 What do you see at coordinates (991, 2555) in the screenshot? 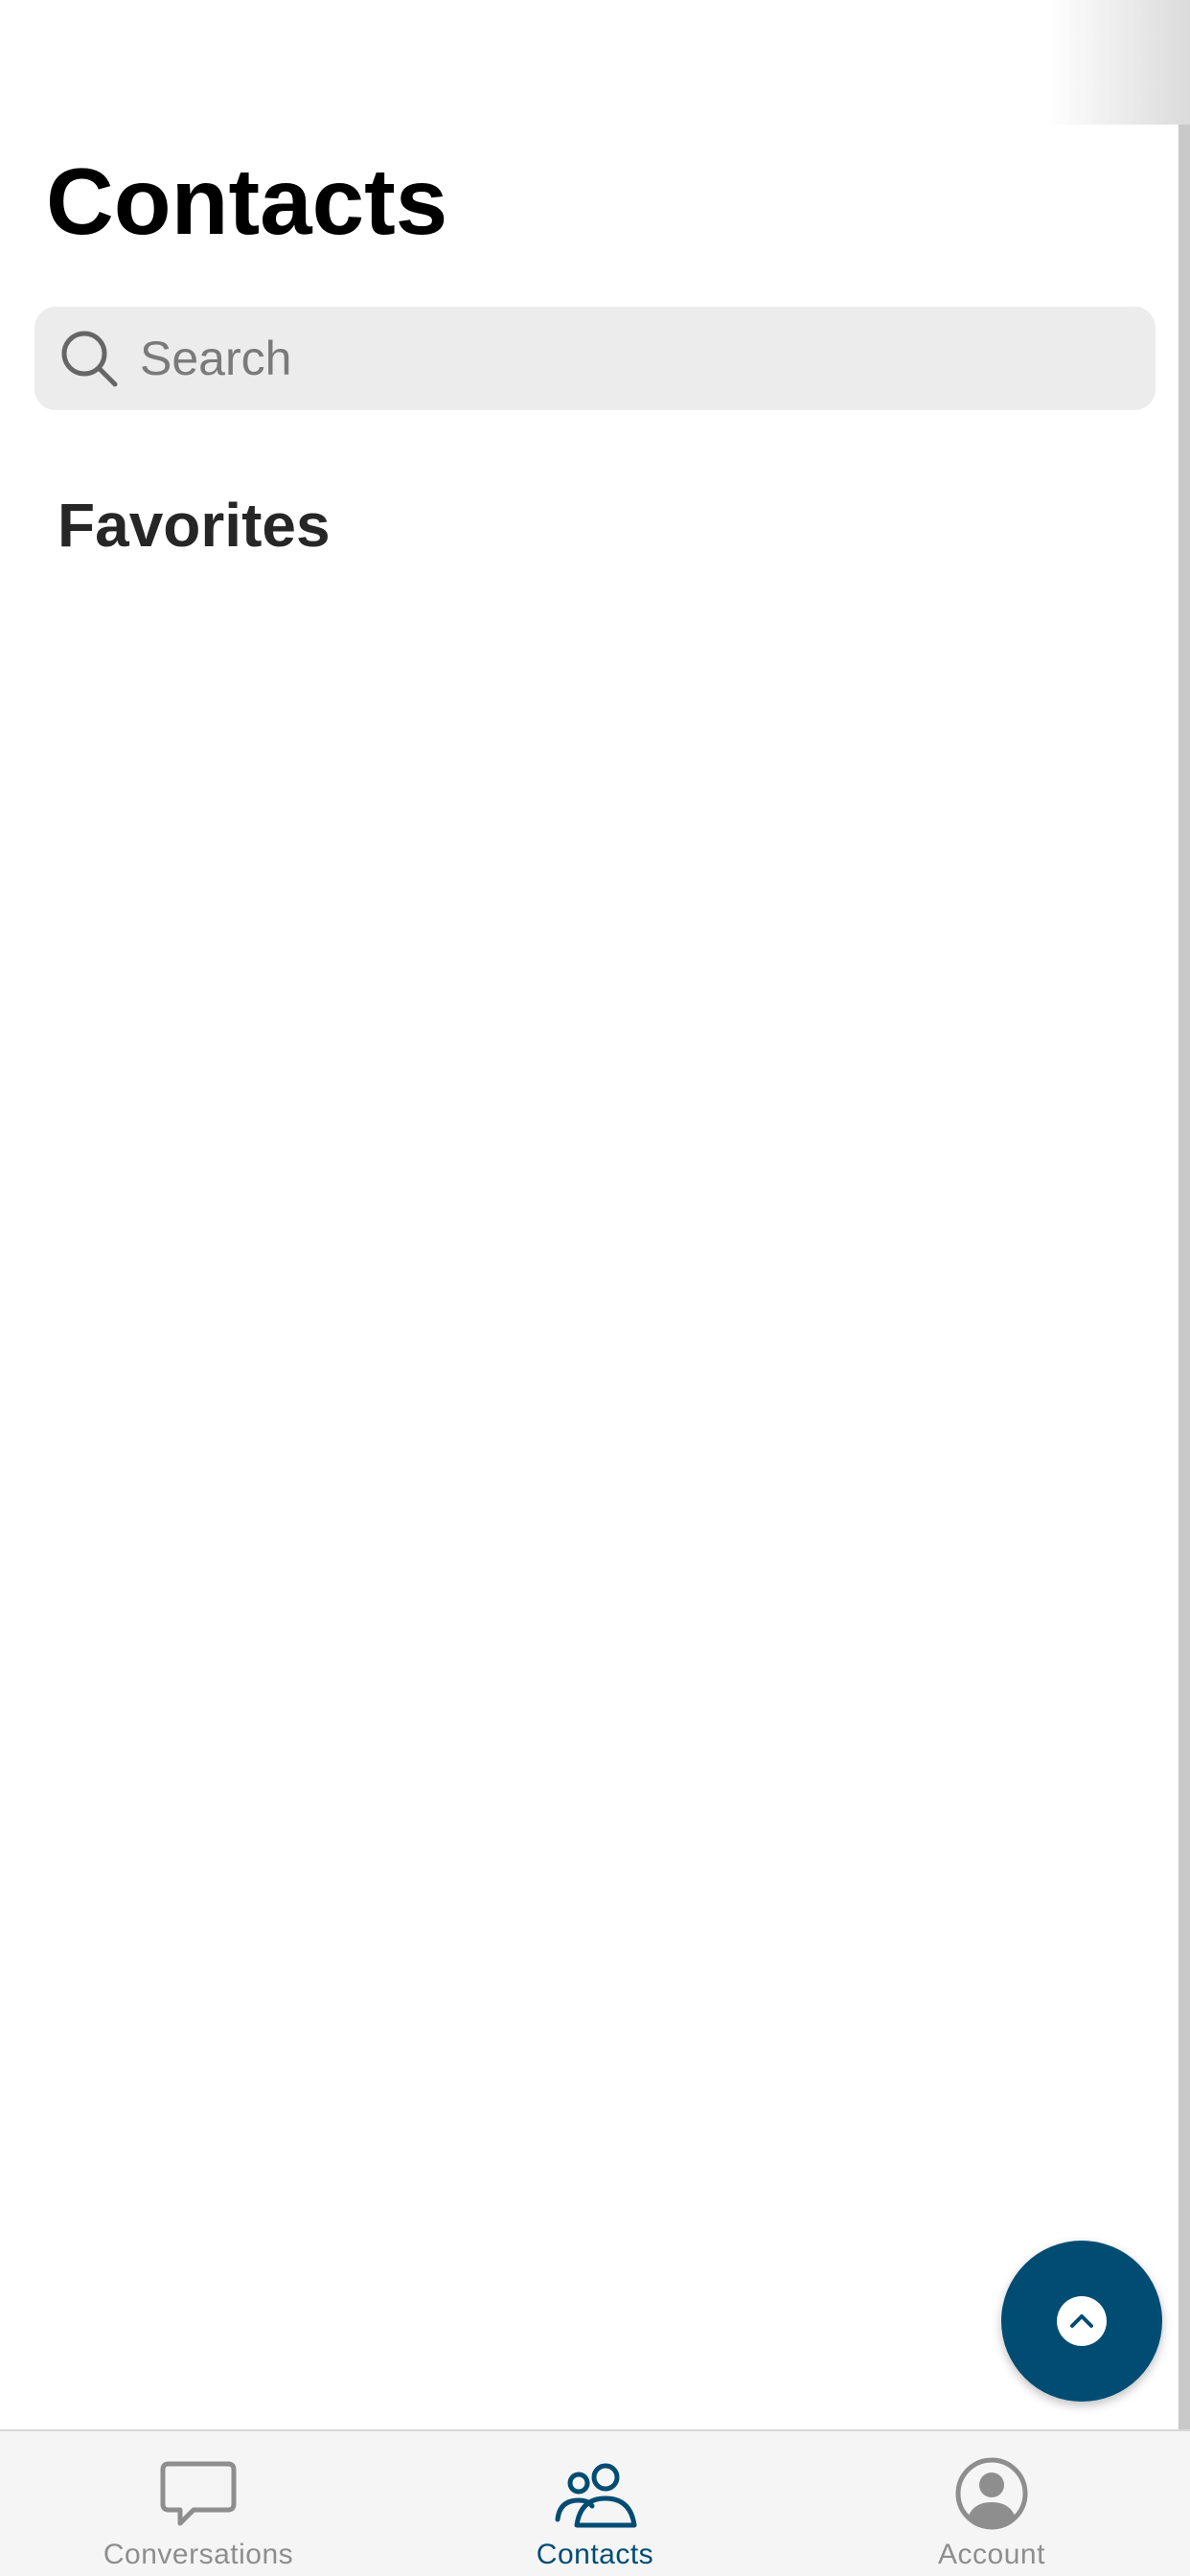
I see `tab-label-account: Account` at bounding box center [991, 2555].